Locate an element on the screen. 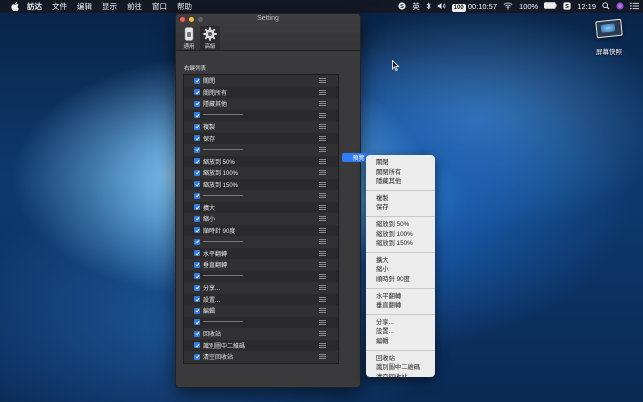 The height and width of the screenshot is (402, 643). context-menu-item: 關閉 is located at coordinates (400, 163).